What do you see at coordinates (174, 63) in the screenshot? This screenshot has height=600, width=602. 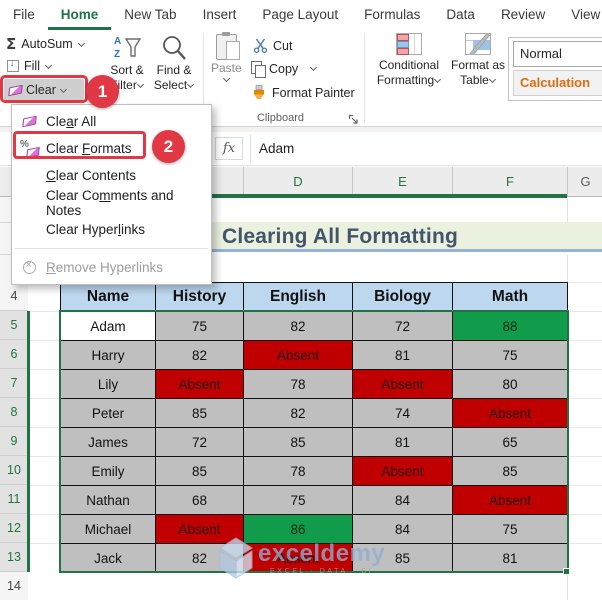 I see `find-select-button: Find & Select` at bounding box center [174, 63].